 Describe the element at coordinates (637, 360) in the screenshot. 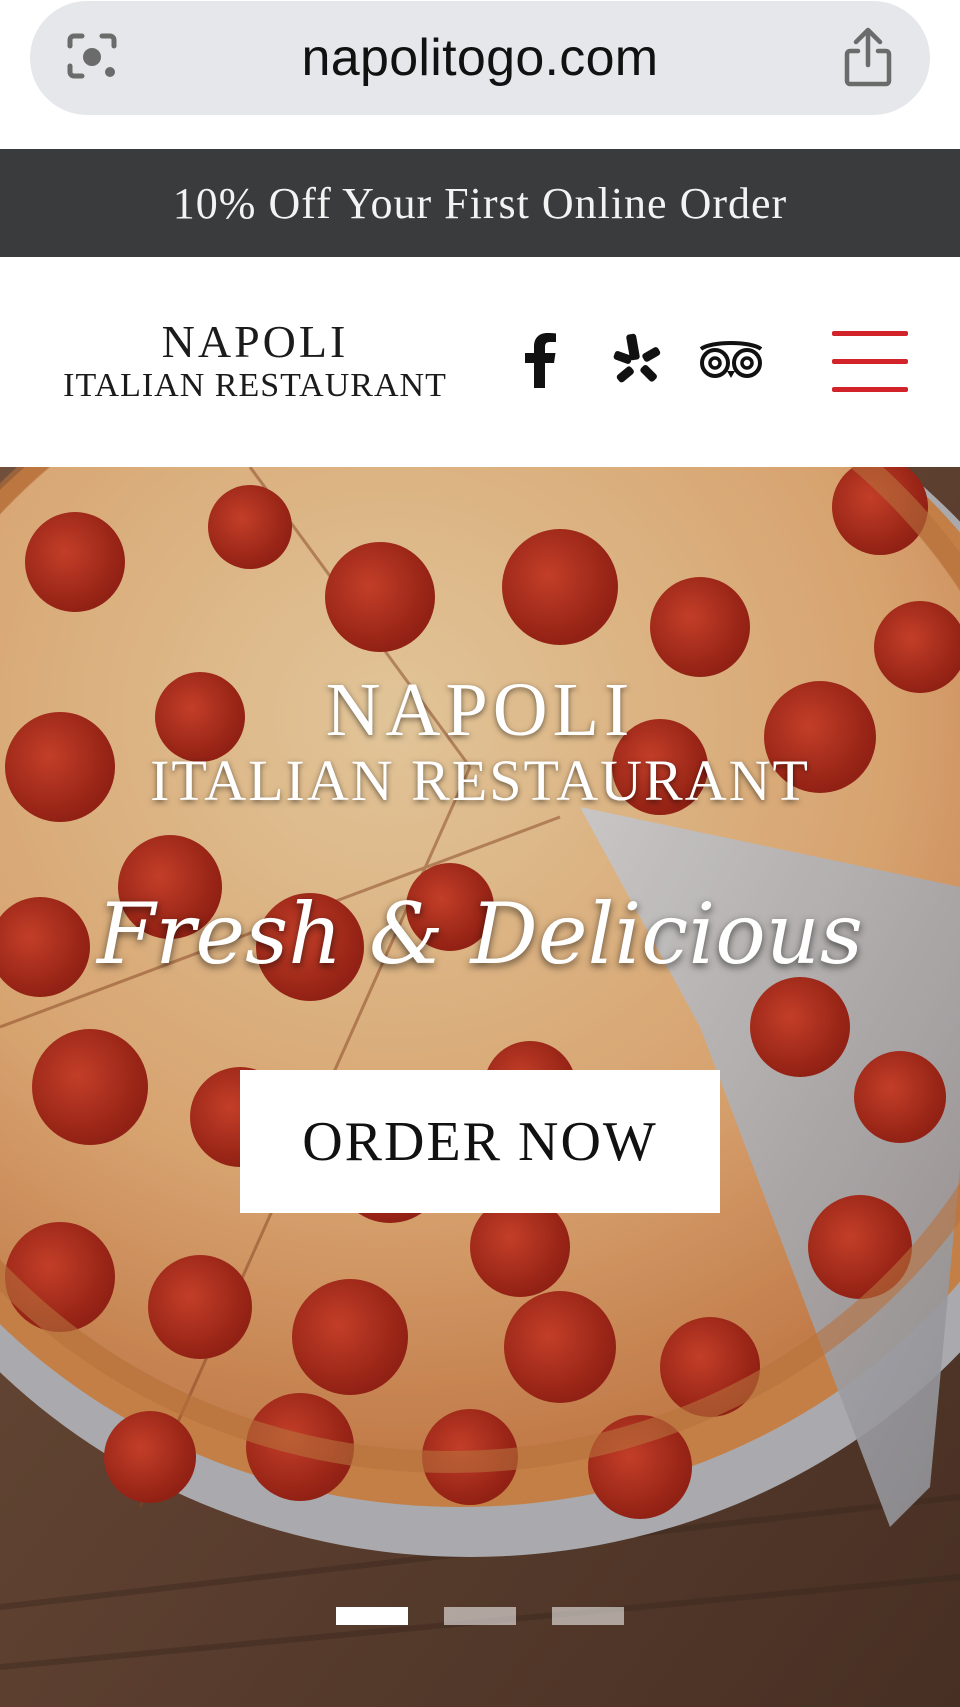

I see `yelp-icon` at that location.